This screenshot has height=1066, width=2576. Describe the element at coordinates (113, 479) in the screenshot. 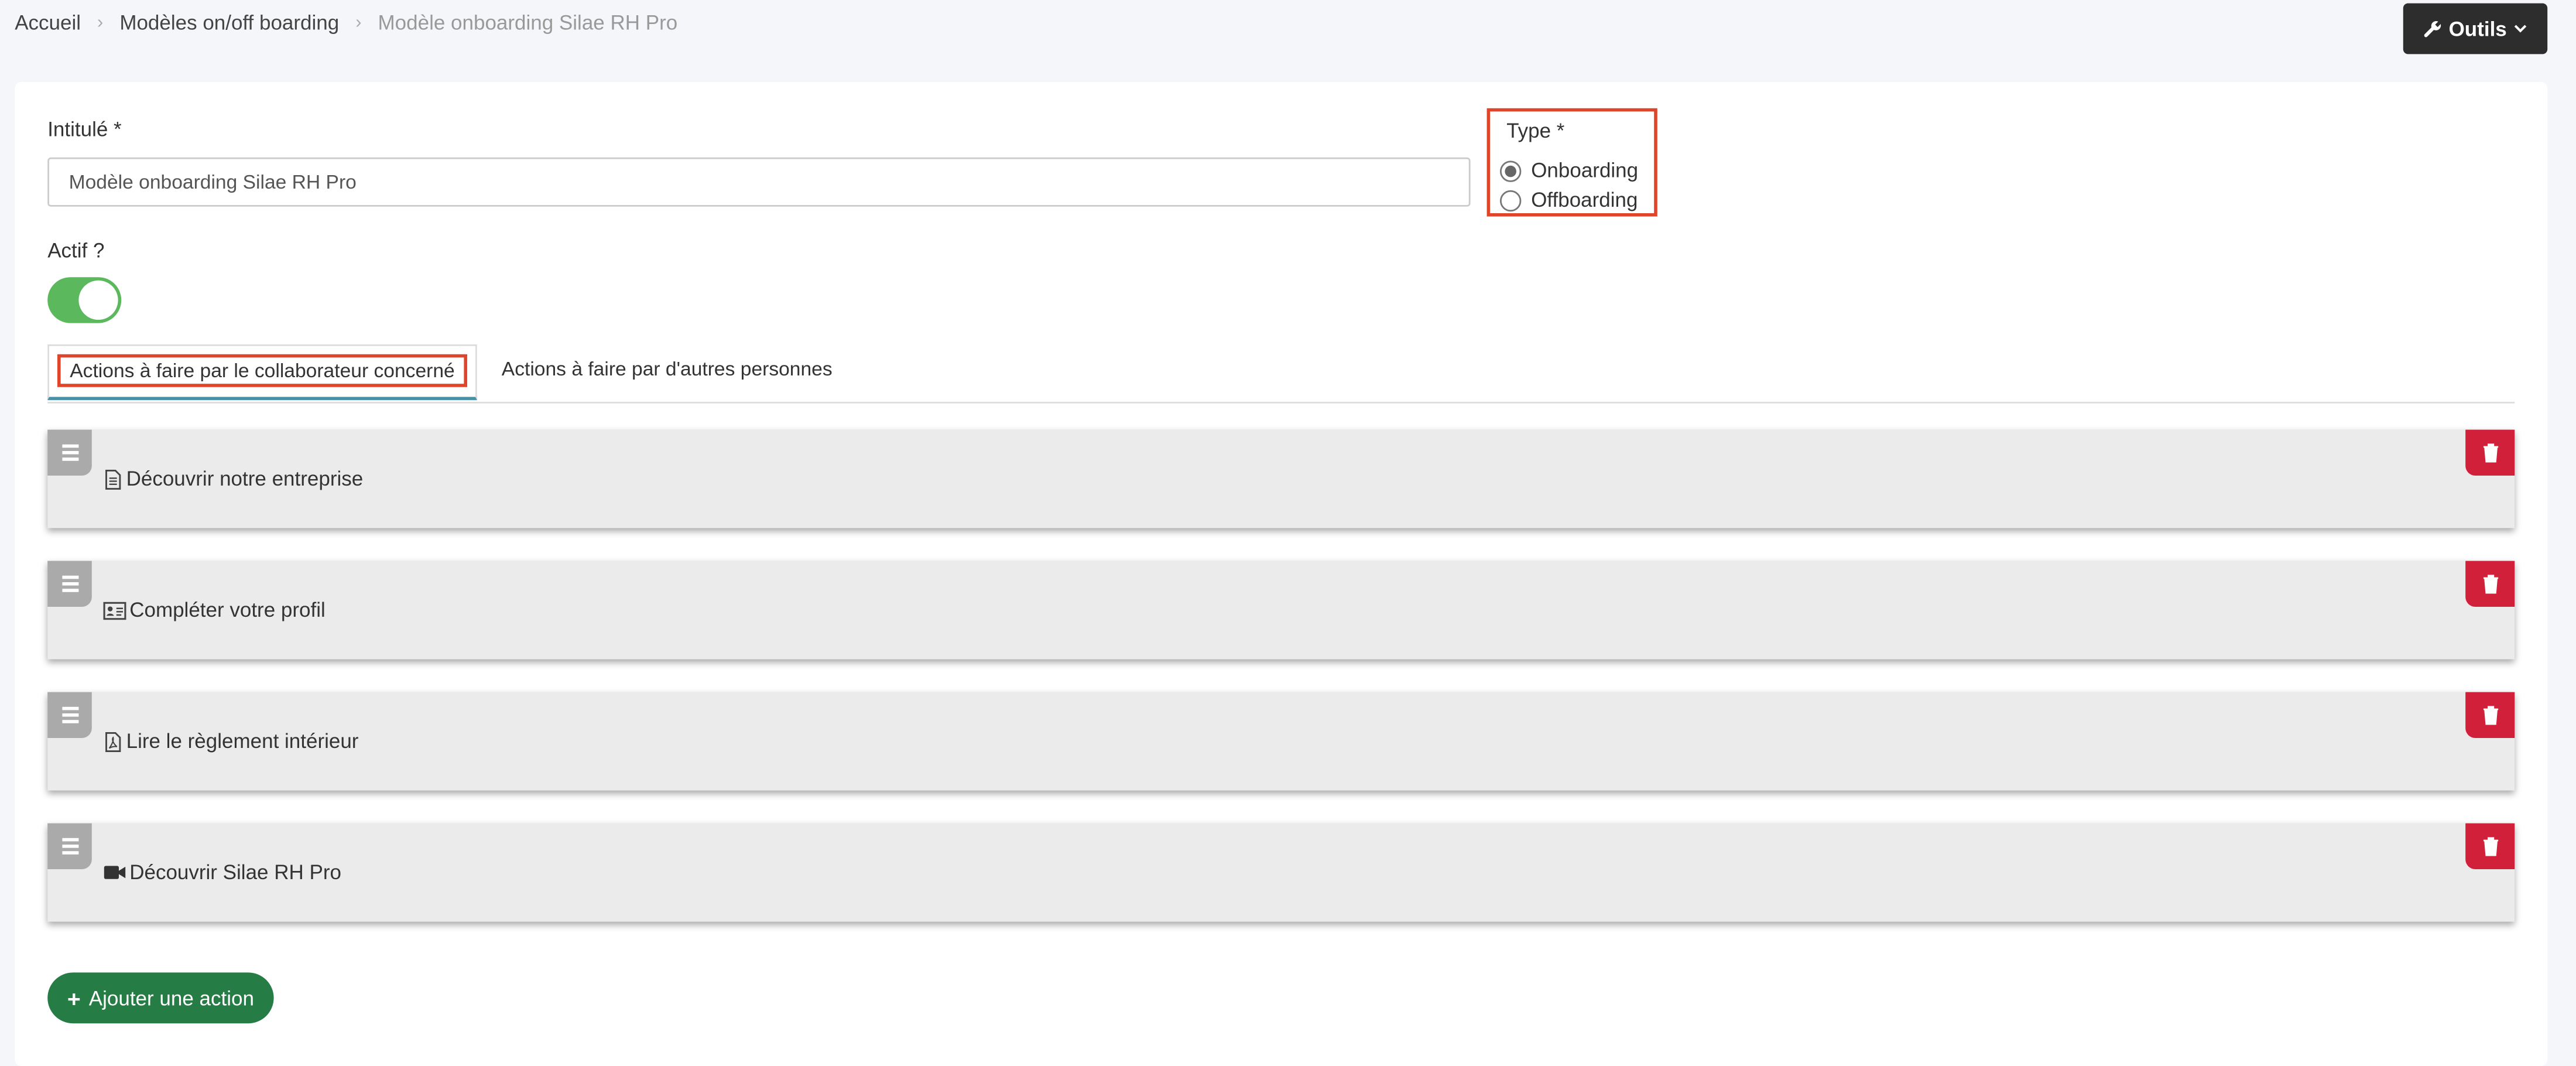

I see `document-icon` at that location.